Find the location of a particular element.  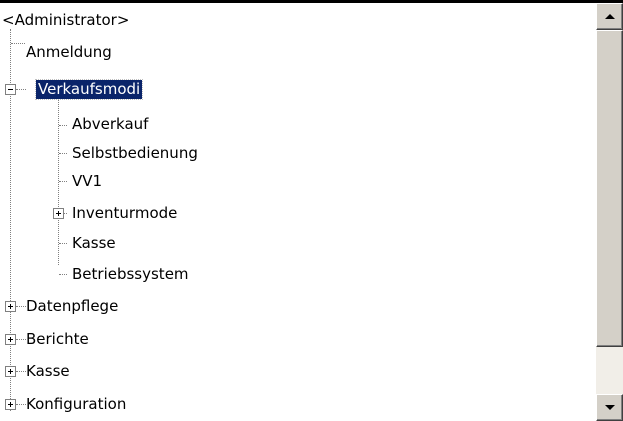

tree-node-label: Betriebssystem is located at coordinates (130, 274).